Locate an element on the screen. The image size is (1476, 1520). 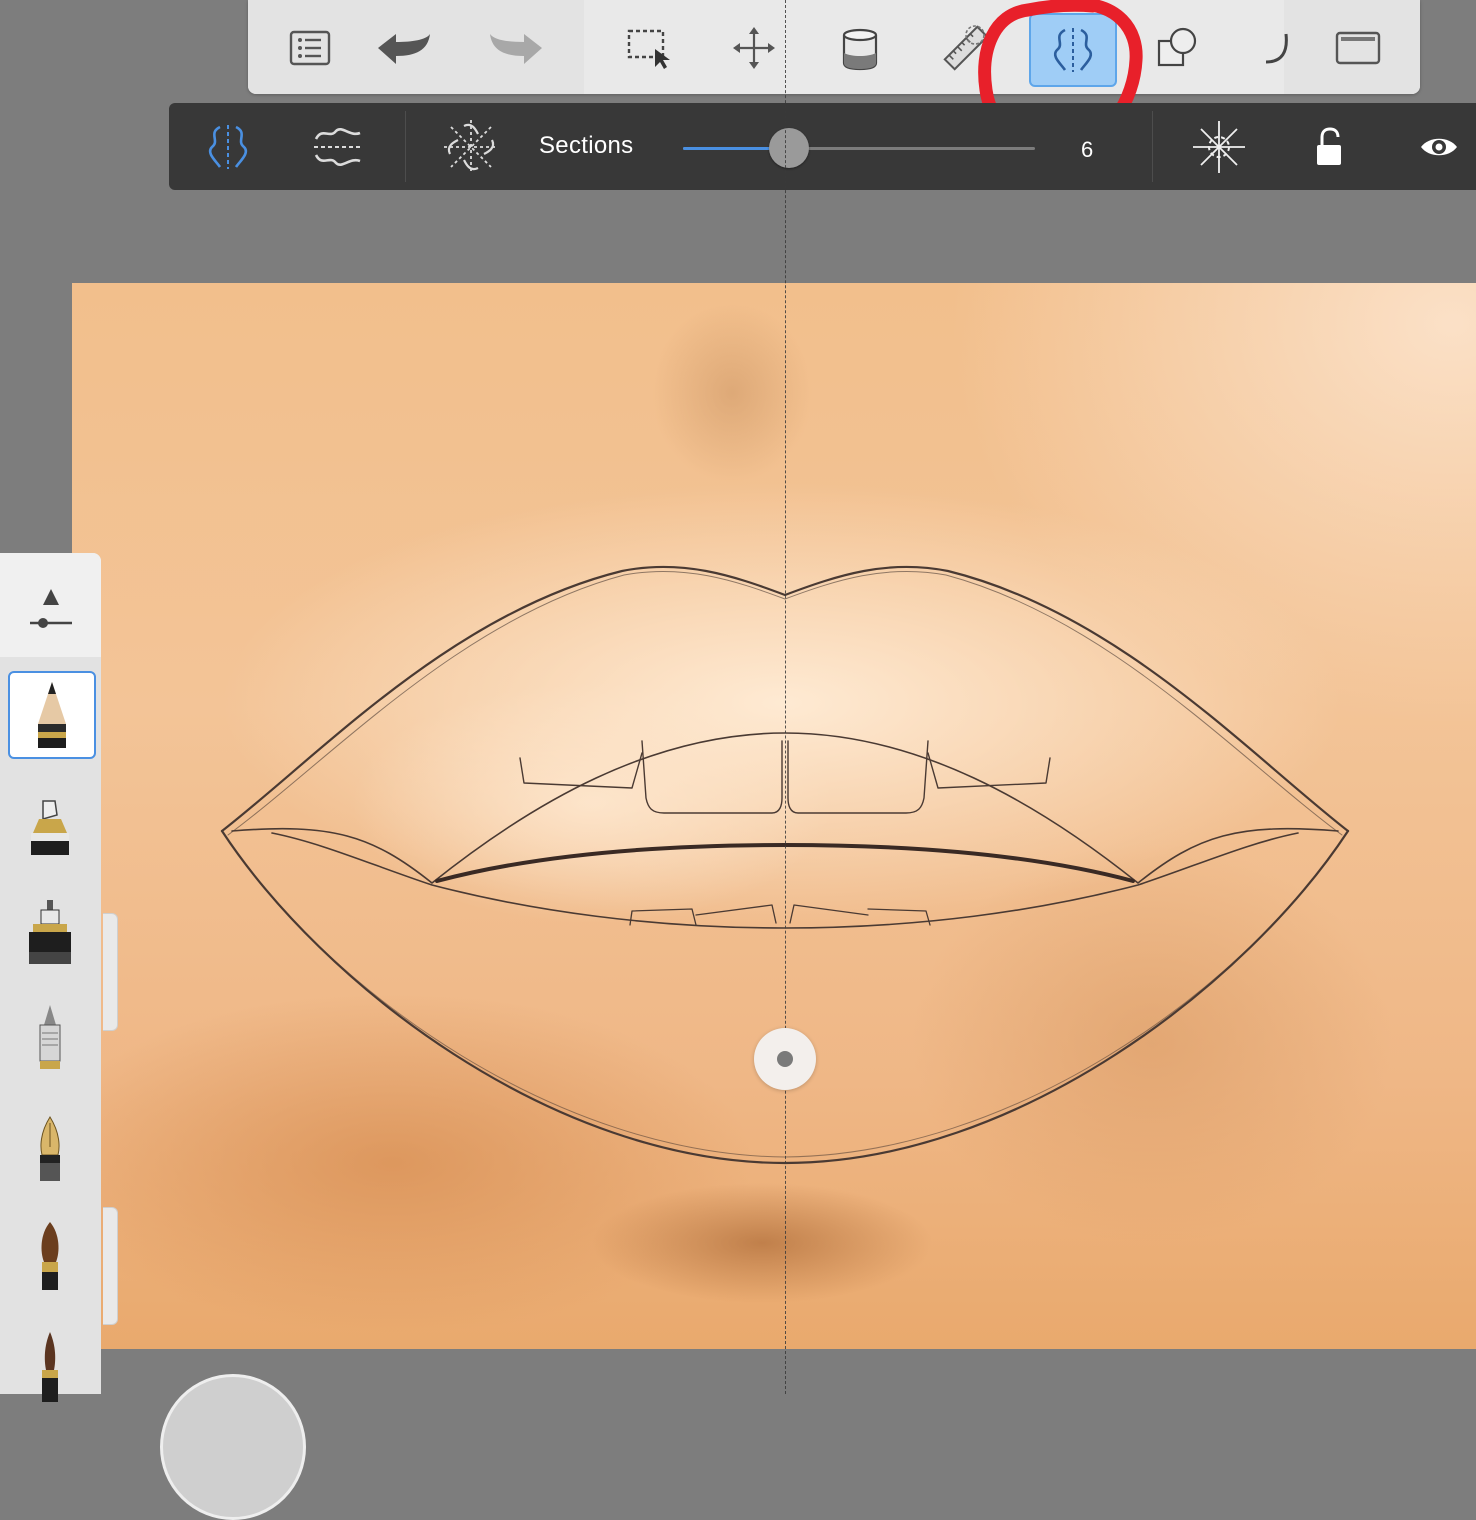
ballpoint-pen-brush is located at coordinates (50, 1039).